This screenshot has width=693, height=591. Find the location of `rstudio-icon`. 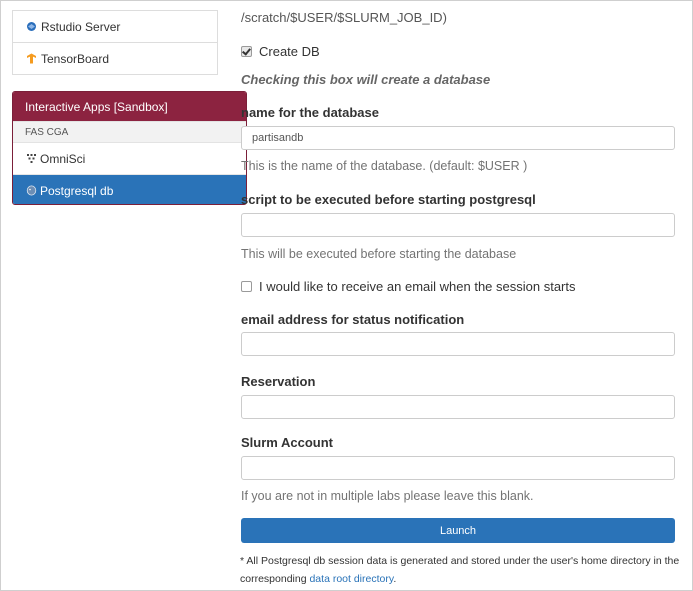

rstudio-icon is located at coordinates (31, 26).